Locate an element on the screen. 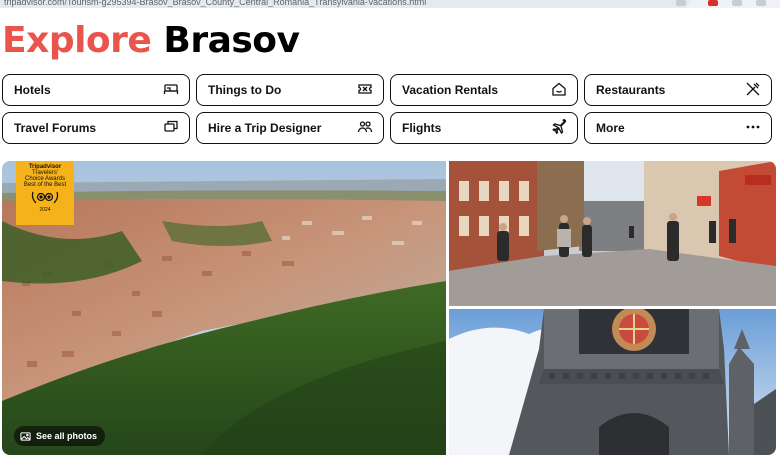 Image resolution: width=780 pixels, height=470 pixels. travel-forums-label: Travel Forums is located at coordinates (55, 128).